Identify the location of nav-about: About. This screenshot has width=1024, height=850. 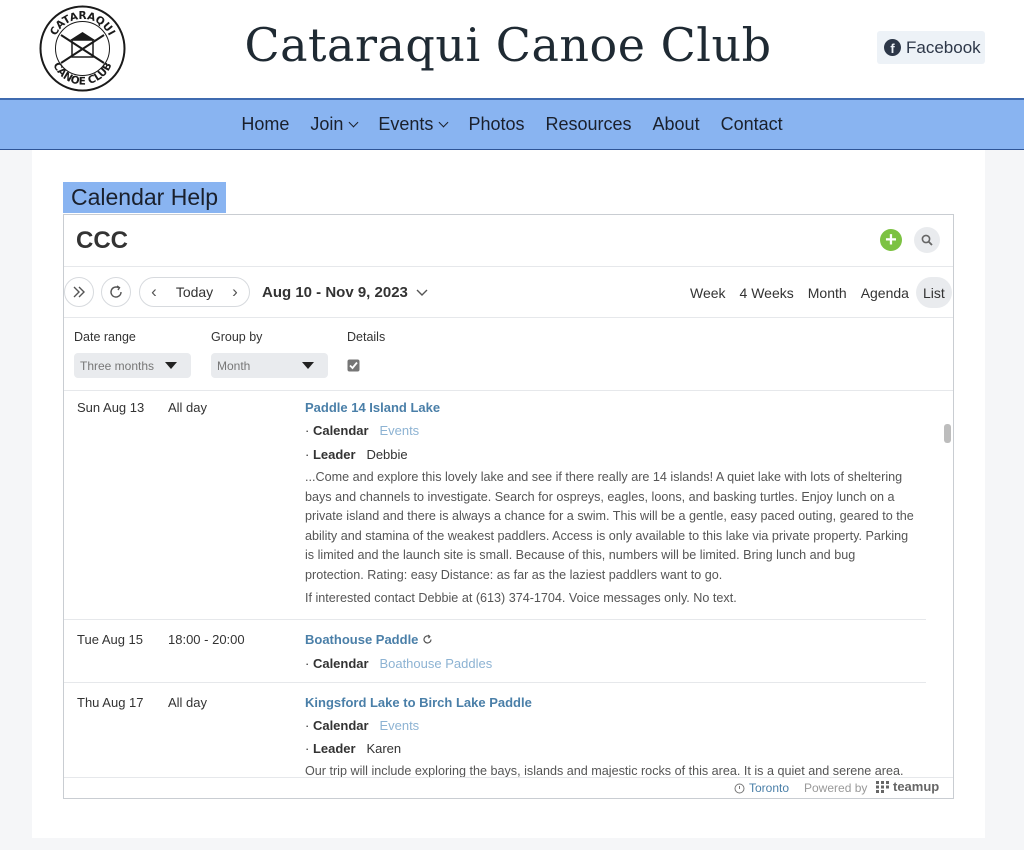
(676, 124).